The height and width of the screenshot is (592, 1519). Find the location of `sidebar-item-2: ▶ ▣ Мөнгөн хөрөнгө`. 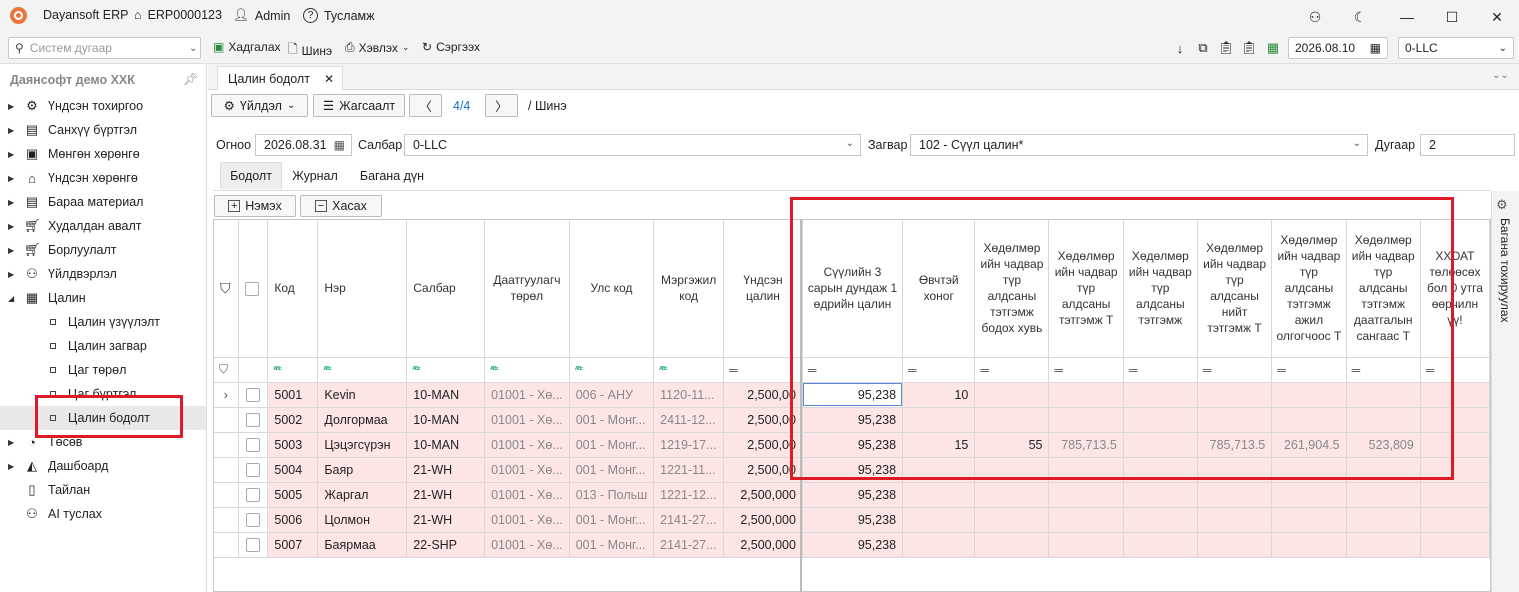

sidebar-item-2: ▶ ▣ Мөнгөн хөрөнгө is located at coordinates (103, 154).